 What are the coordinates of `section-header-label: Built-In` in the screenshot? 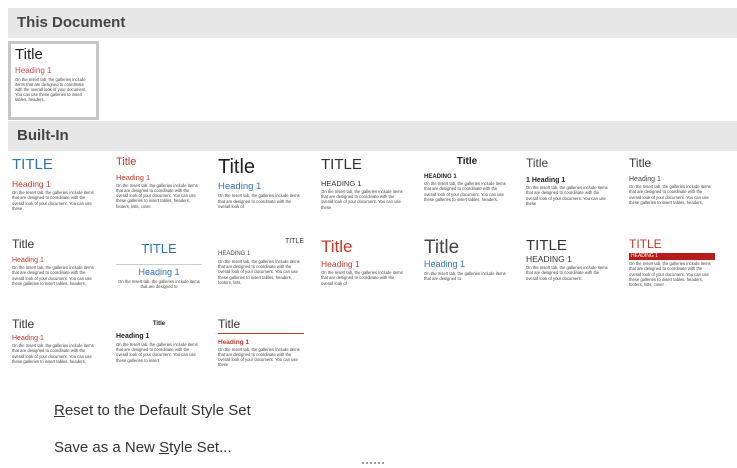 It's located at (43, 135).